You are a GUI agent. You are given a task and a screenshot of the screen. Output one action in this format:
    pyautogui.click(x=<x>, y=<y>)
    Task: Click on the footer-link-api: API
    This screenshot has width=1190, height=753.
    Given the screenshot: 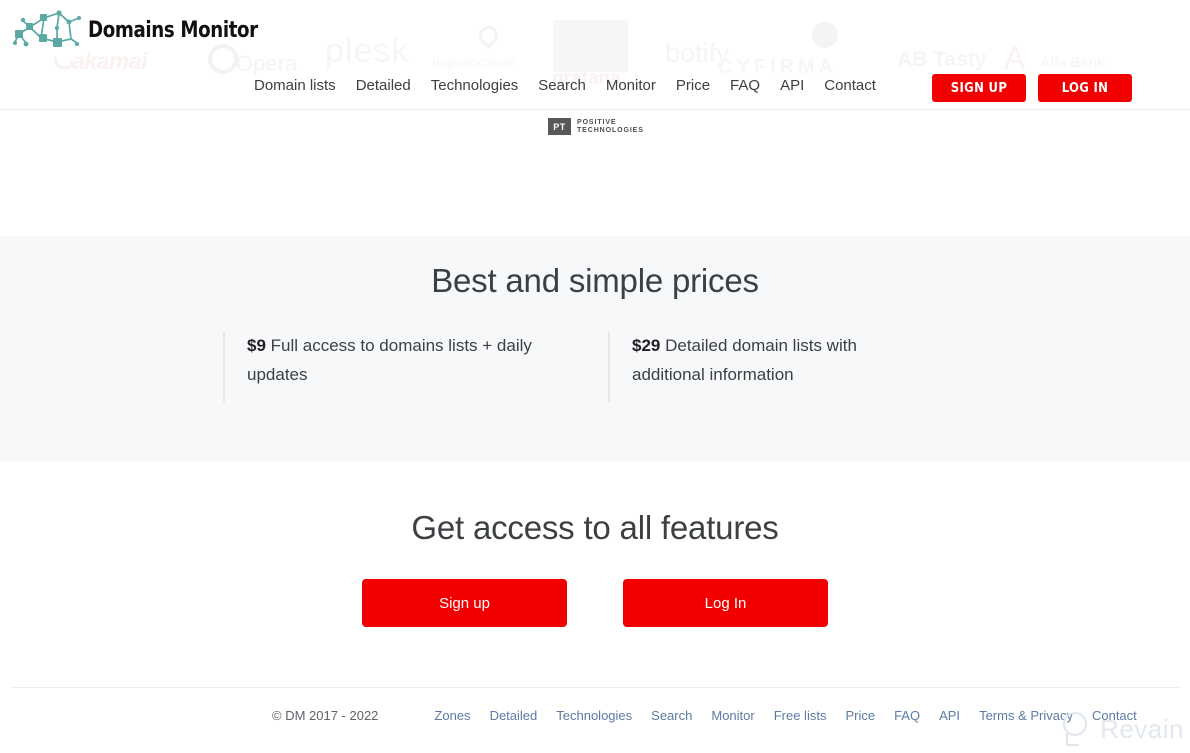 What is the action you would take?
    pyautogui.click(x=949, y=715)
    